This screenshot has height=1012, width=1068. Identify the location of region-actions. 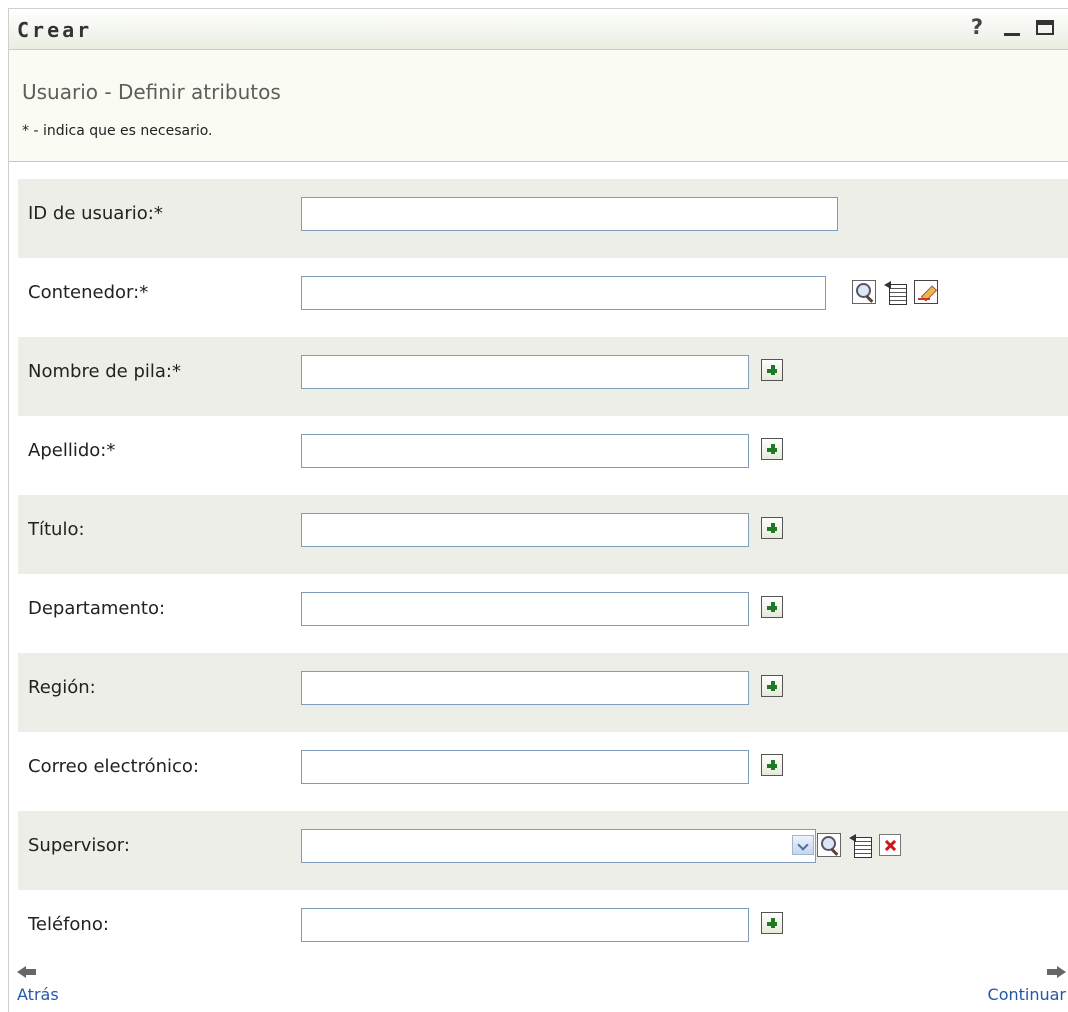
(772, 686).